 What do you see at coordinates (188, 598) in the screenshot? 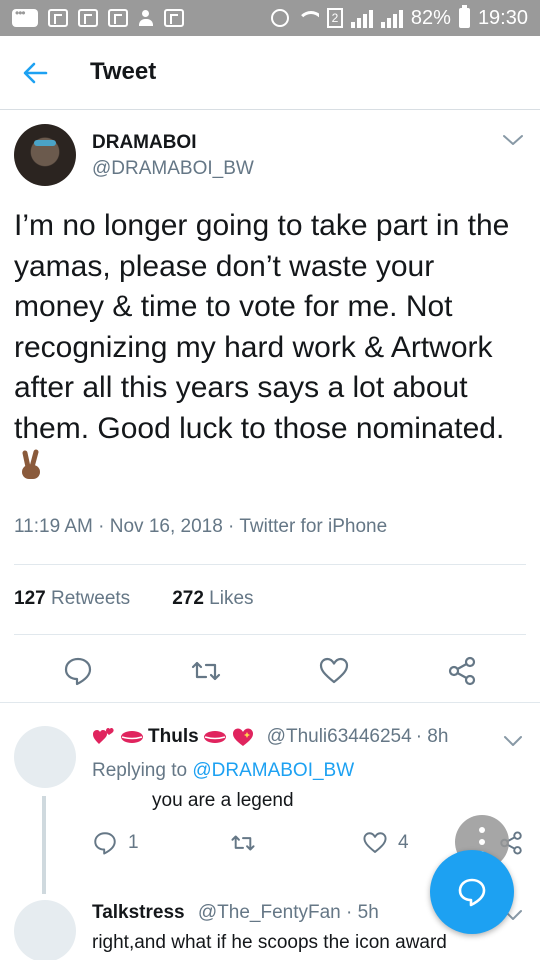
I see `likes-count: 272` at bounding box center [188, 598].